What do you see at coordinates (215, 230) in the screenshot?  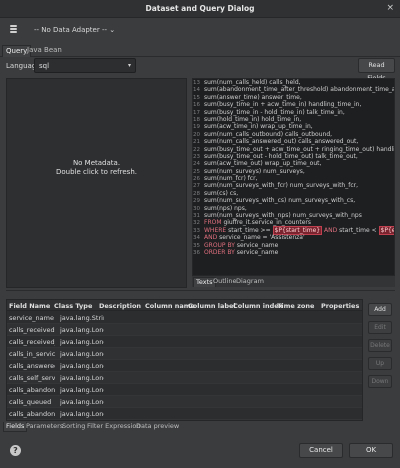 I see `sql-keyword: WHERE` at bounding box center [215, 230].